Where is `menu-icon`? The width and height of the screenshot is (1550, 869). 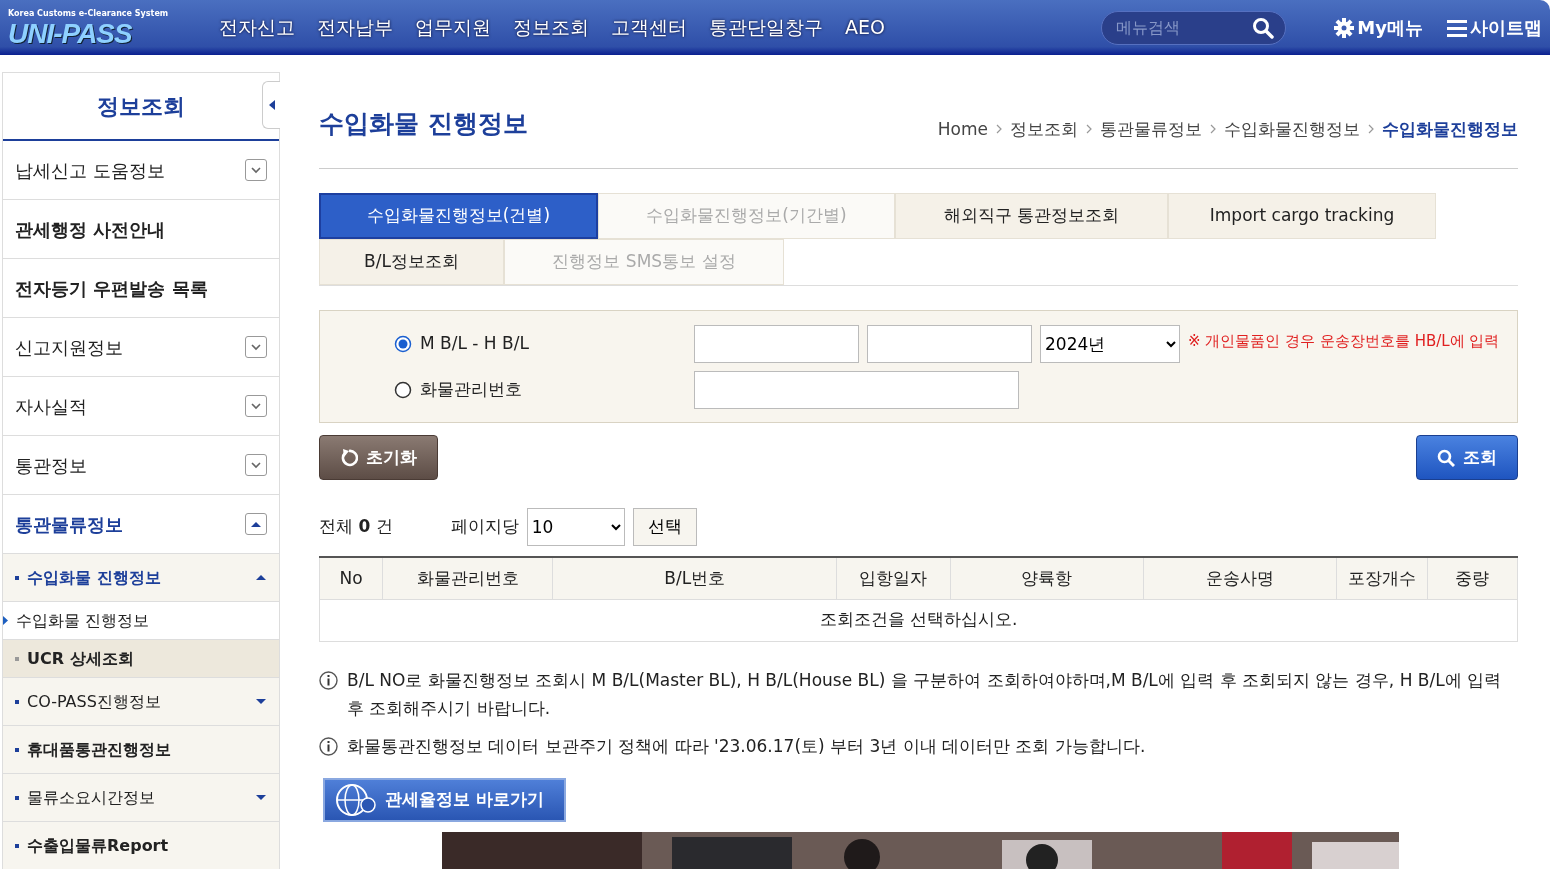
menu-icon is located at coordinates (1457, 27).